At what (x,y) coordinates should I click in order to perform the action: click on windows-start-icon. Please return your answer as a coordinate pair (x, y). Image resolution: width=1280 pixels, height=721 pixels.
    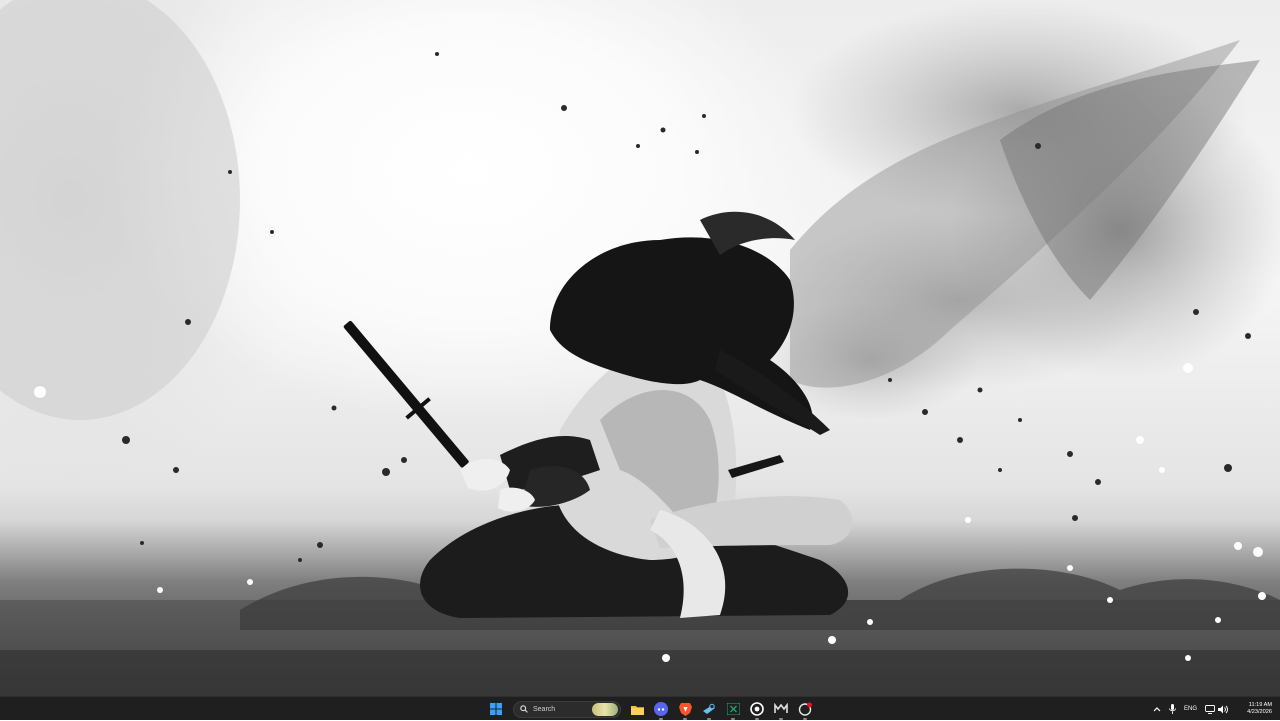
    Looking at the image, I should click on (496, 709).